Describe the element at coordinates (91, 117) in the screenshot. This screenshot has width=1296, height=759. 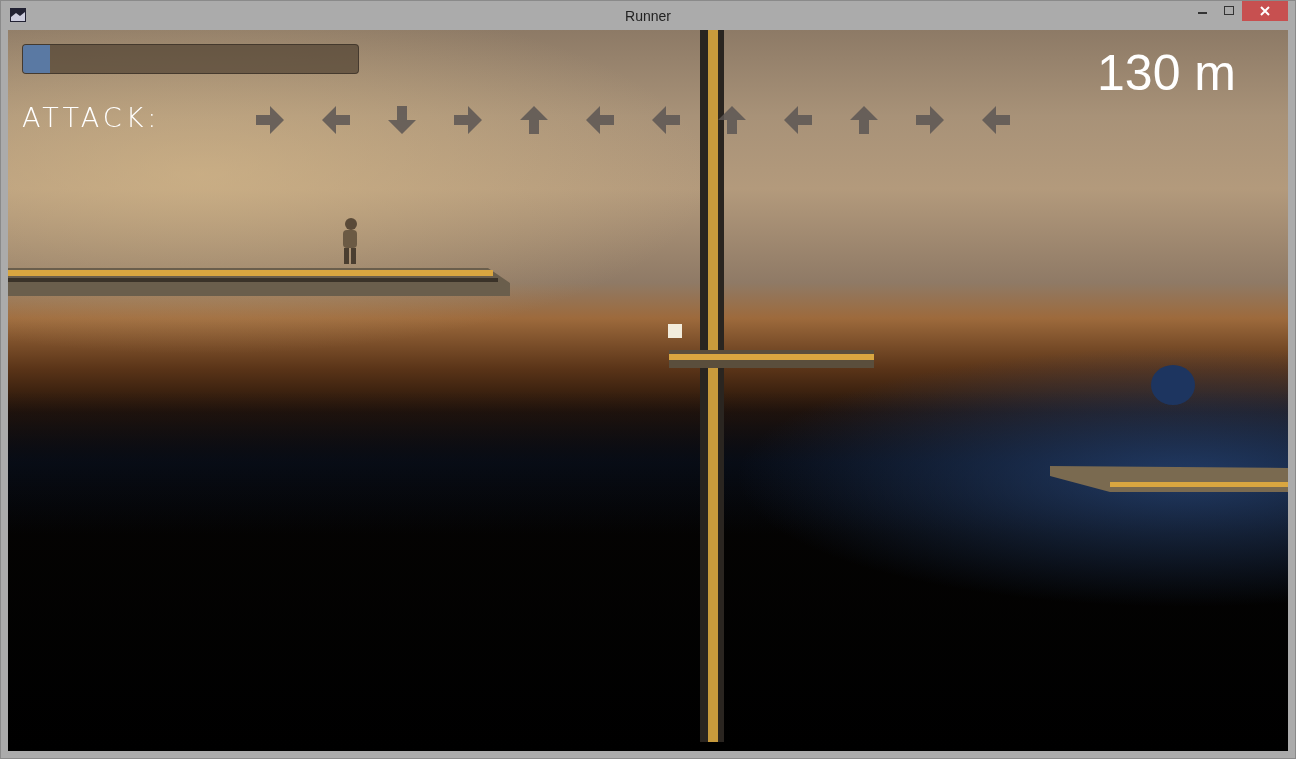
I see `attack-label: ATTACK:` at that location.